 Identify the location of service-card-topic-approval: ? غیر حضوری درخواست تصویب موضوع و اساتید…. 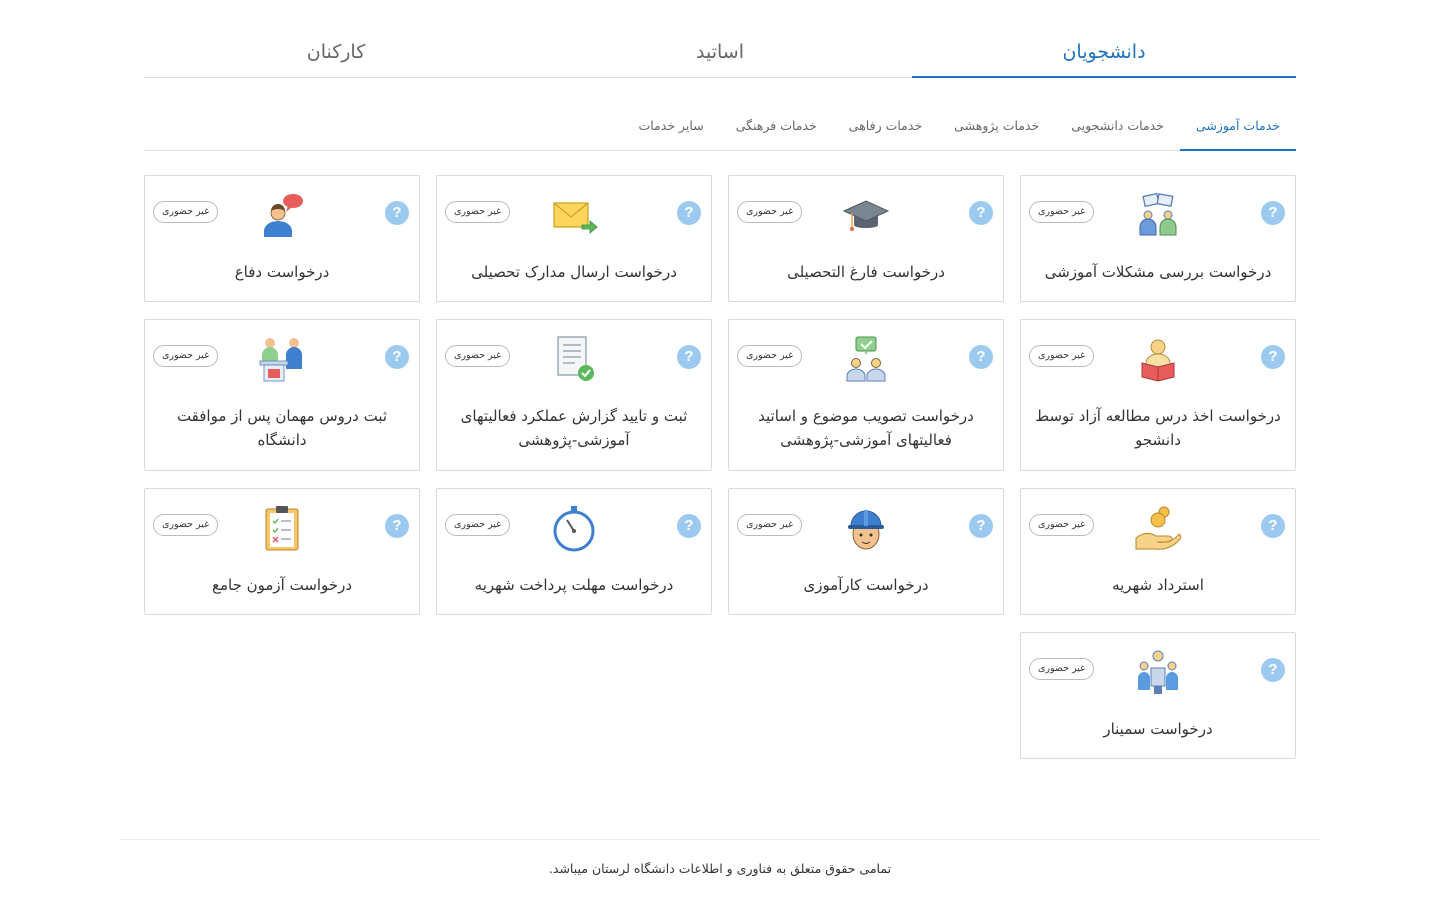
(866, 395).